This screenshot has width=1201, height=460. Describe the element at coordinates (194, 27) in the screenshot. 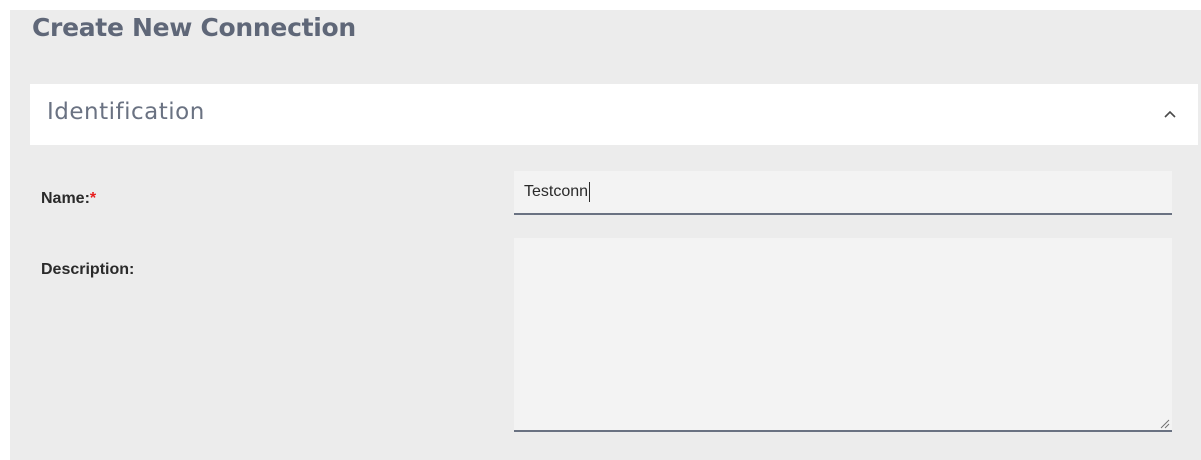

I see `page-title: Create New Connection` at that location.